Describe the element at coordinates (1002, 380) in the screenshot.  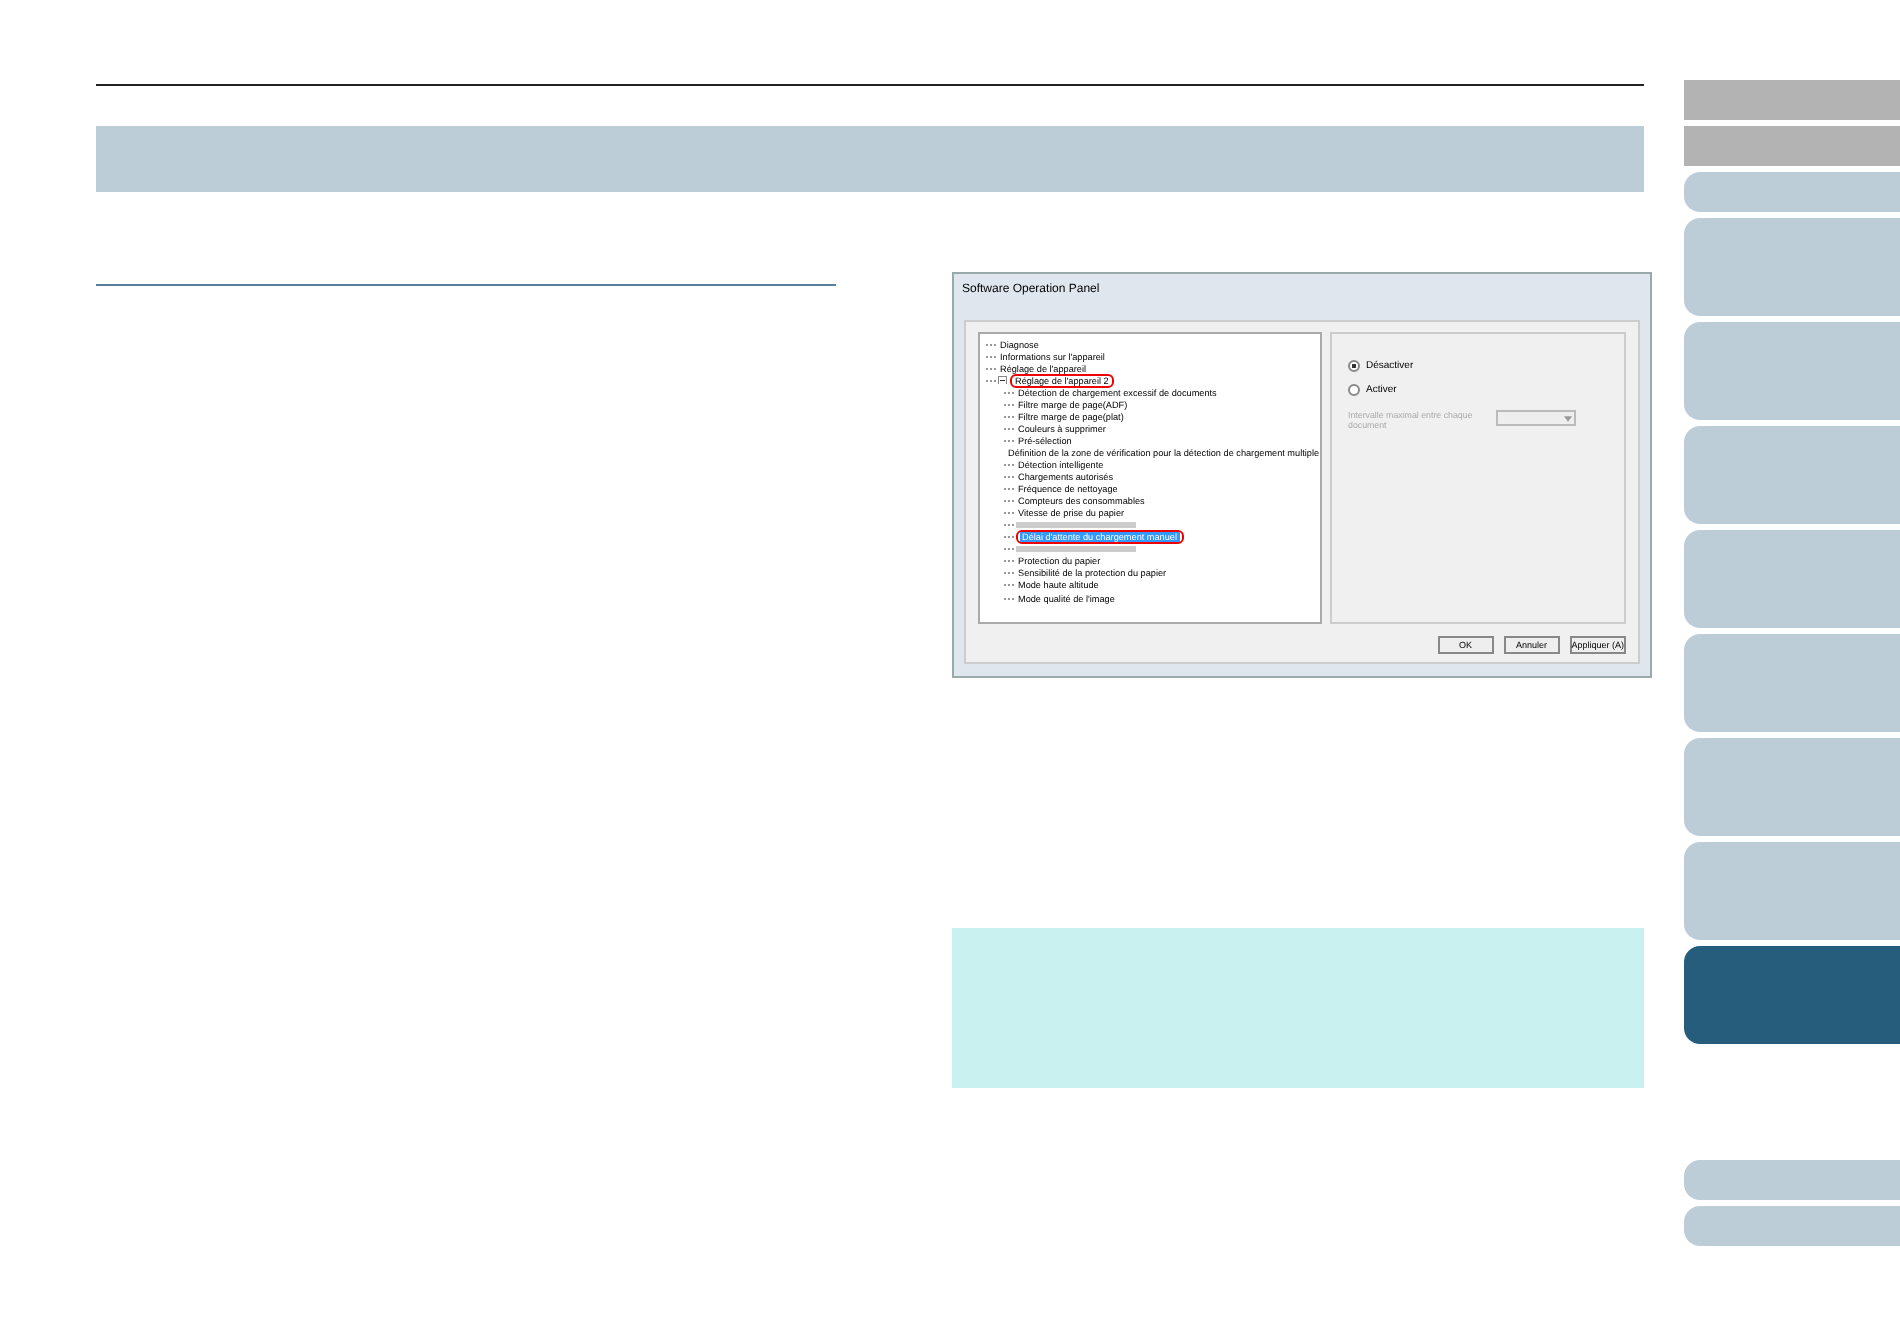
I see `minus-box-icon` at that location.